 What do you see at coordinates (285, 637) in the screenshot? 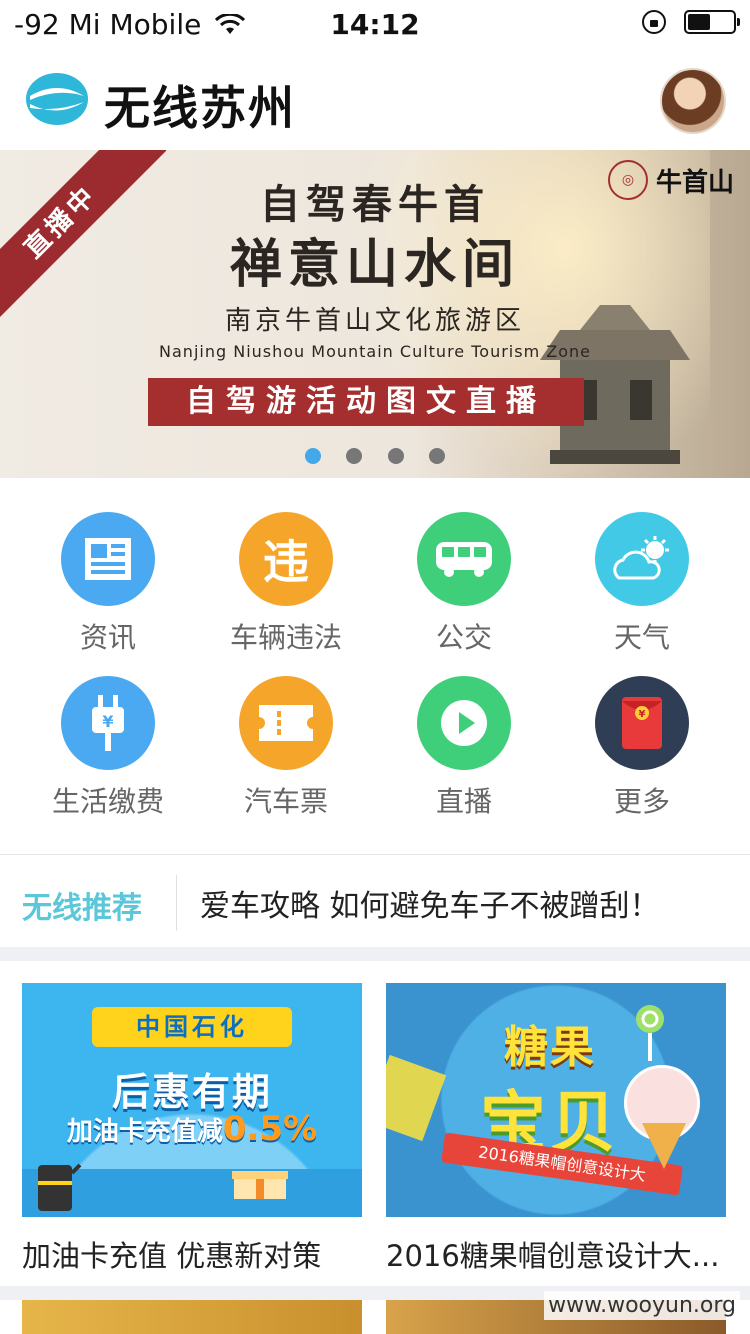
I see `grid-item-label: 车辆违法` at bounding box center [285, 637].